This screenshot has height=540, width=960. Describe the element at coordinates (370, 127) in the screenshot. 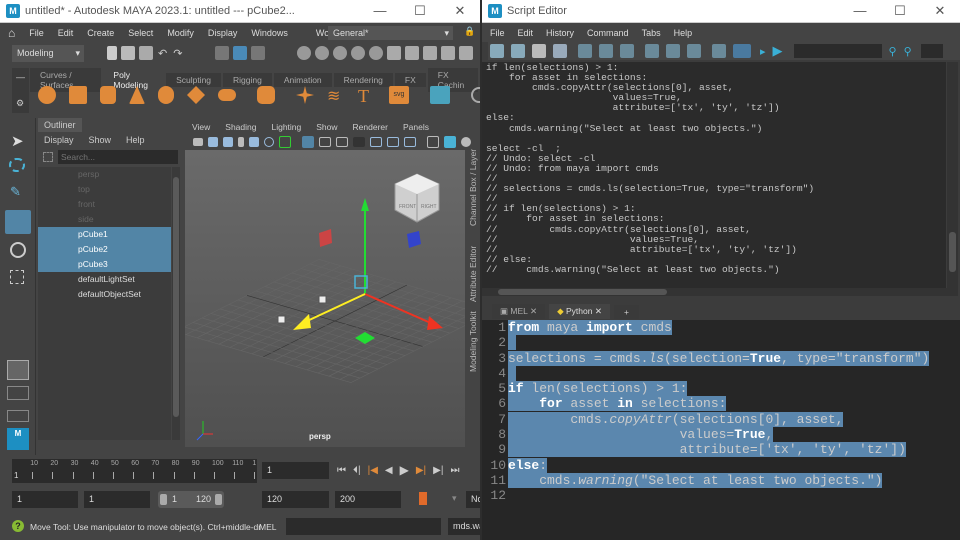

I see `viewport-menu-renderer: Renderer` at that location.